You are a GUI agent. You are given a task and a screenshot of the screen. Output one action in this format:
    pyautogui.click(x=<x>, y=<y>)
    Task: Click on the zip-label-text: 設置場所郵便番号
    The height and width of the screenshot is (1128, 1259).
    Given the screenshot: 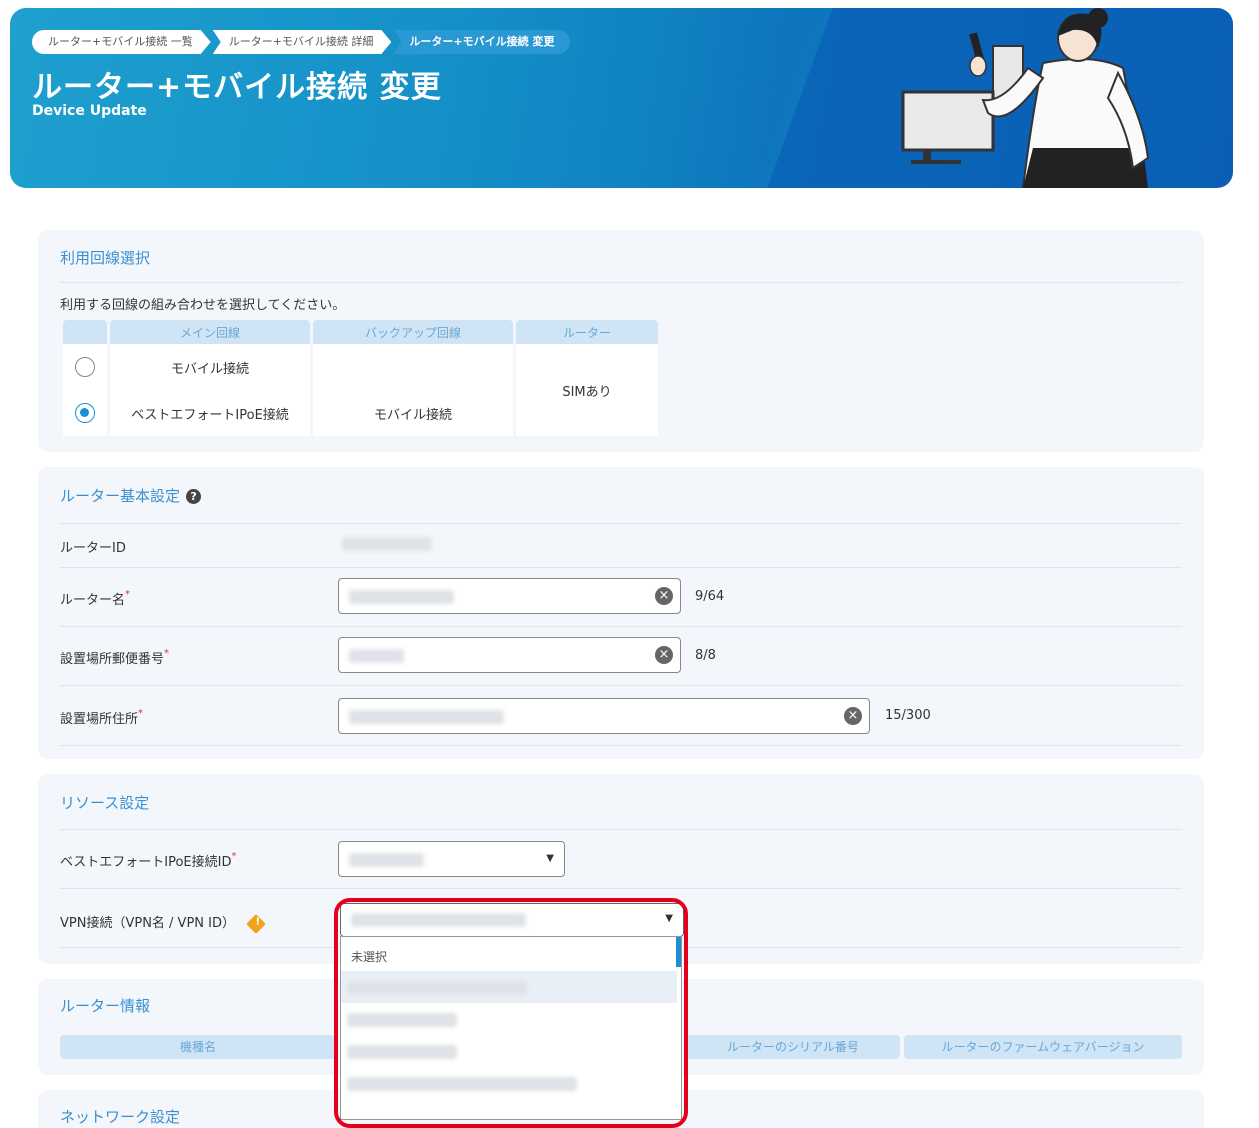 What is the action you would take?
    pyautogui.click(x=112, y=659)
    